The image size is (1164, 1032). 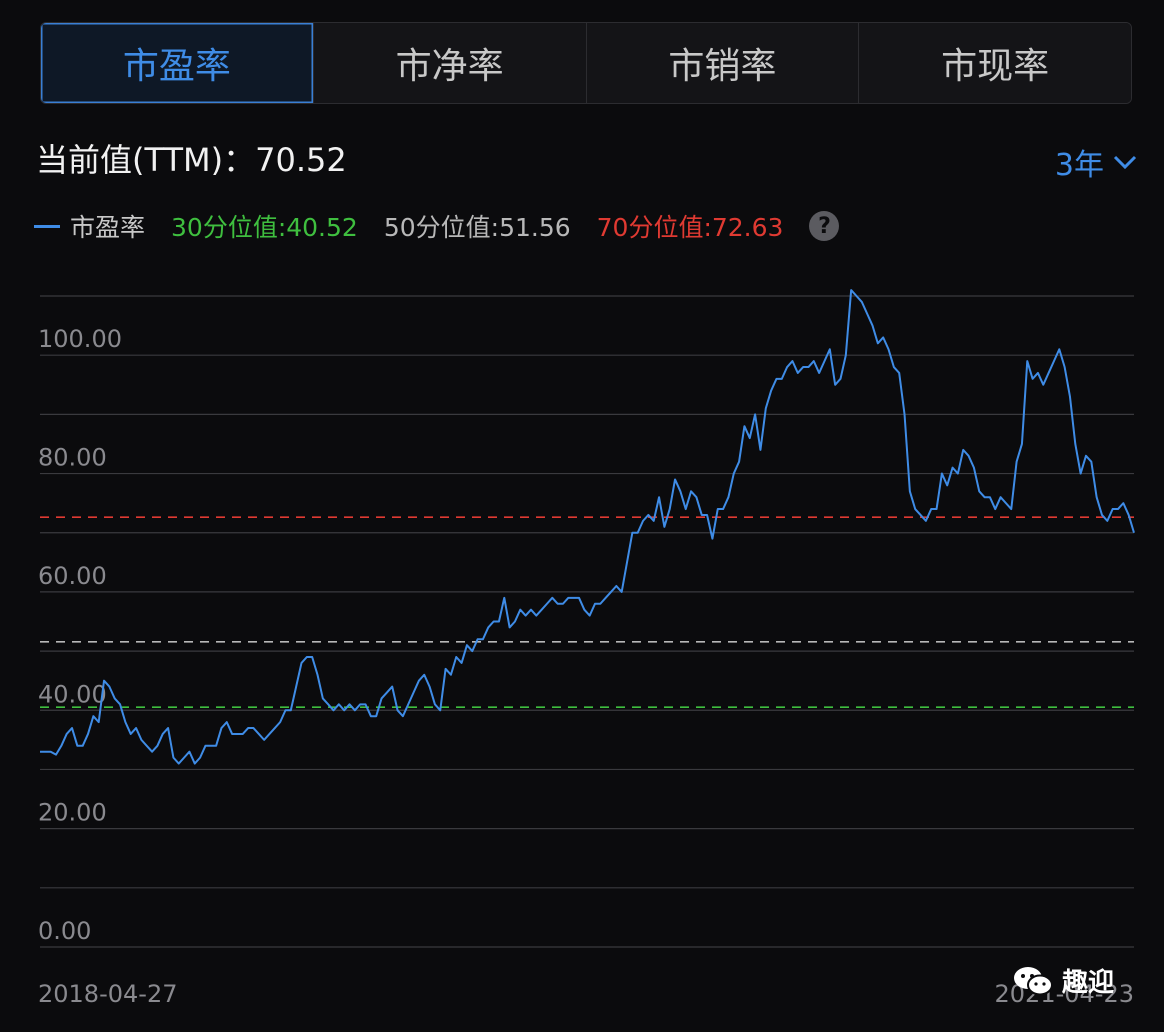 What do you see at coordinates (80, 339) in the screenshot?
I see `y-tick-label: 100.00` at bounding box center [80, 339].